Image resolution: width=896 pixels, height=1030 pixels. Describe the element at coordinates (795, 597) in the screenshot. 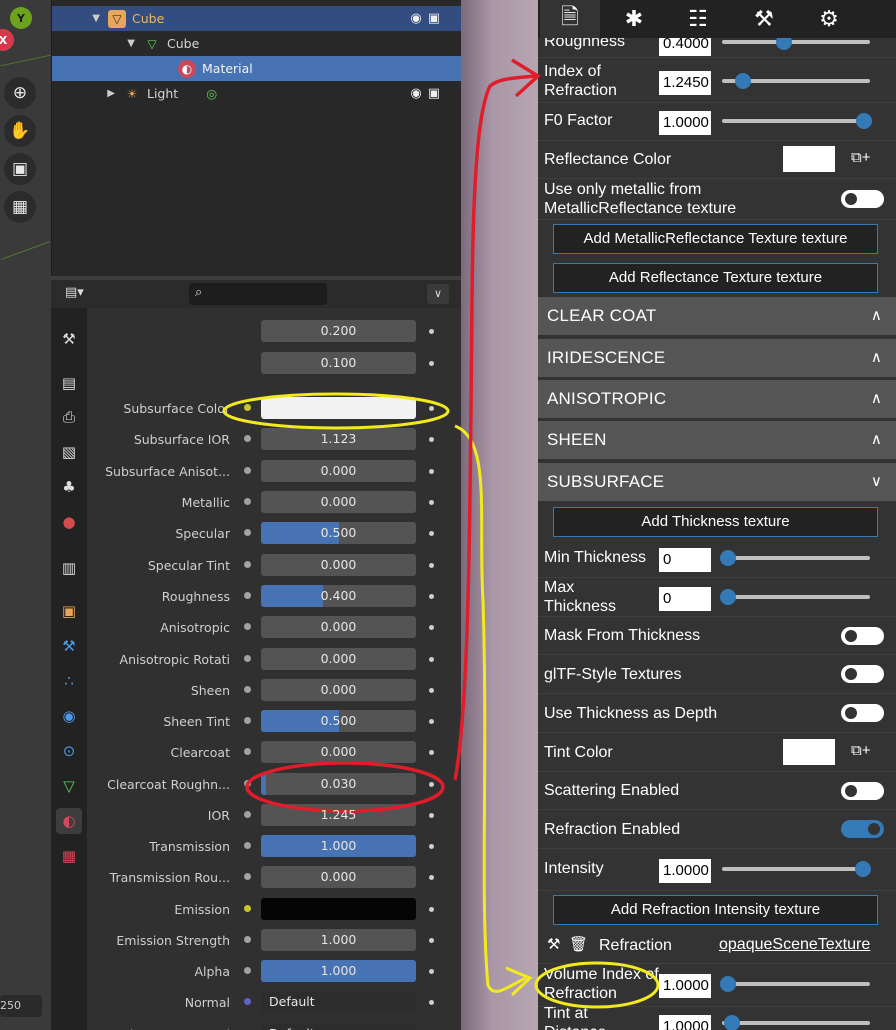

I see `max-thickness-slider` at that location.